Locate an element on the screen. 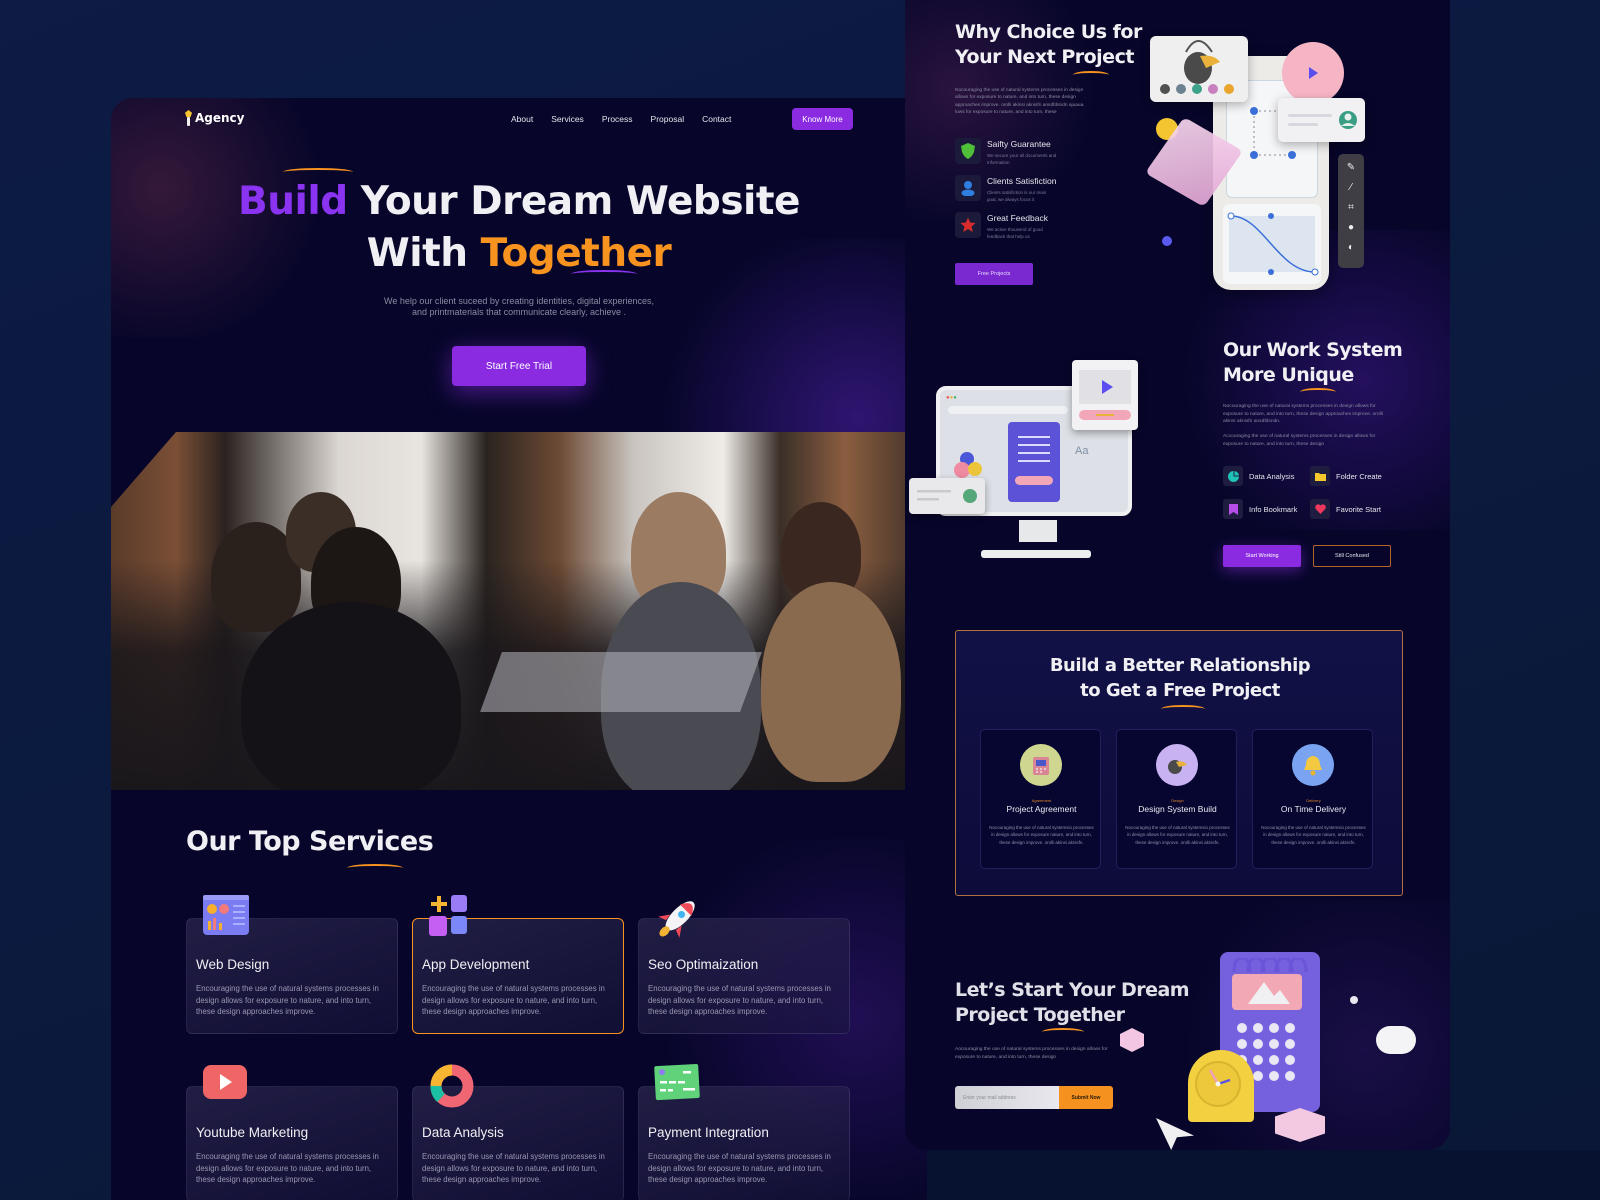 This screenshot has width=1600, height=1200. nav-link-proposal: Proposal is located at coordinates (668, 119).